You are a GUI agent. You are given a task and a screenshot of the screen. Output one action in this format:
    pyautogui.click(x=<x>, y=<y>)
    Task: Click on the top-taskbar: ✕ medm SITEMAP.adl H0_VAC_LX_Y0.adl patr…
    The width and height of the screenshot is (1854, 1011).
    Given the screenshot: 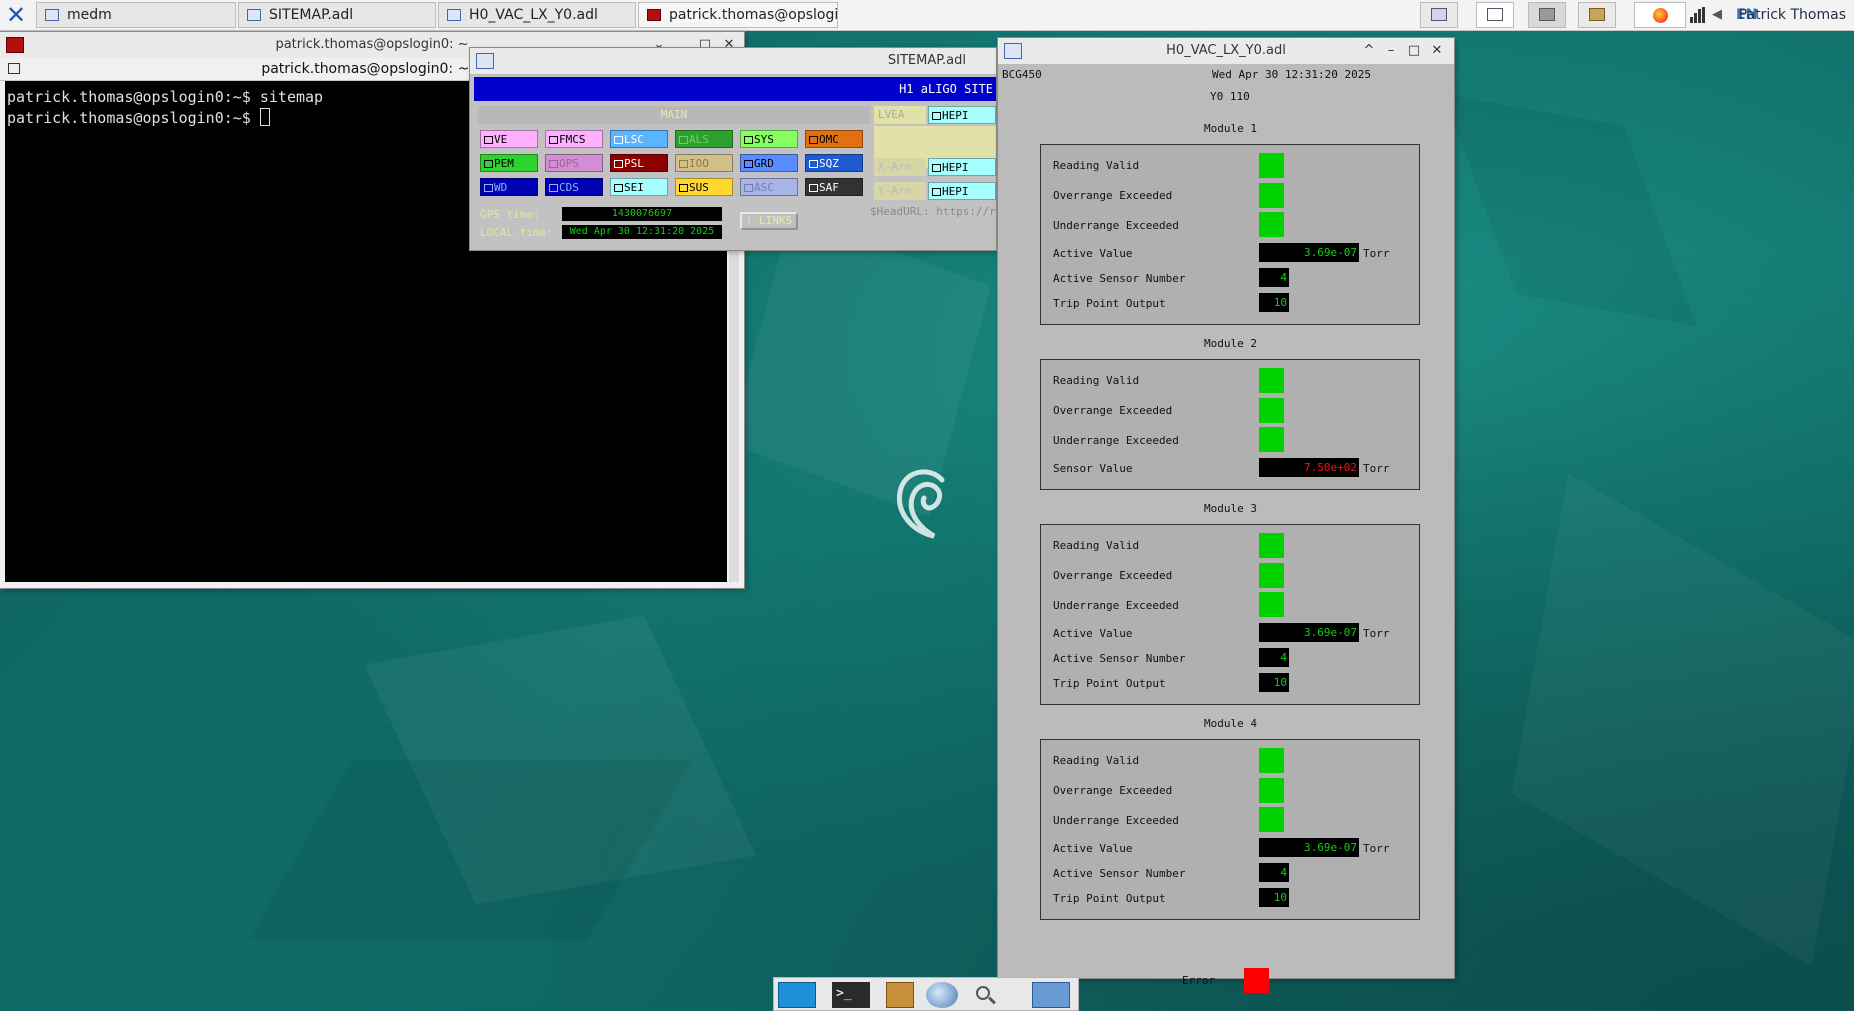 What is the action you would take?
    pyautogui.click(x=927, y=15)
    